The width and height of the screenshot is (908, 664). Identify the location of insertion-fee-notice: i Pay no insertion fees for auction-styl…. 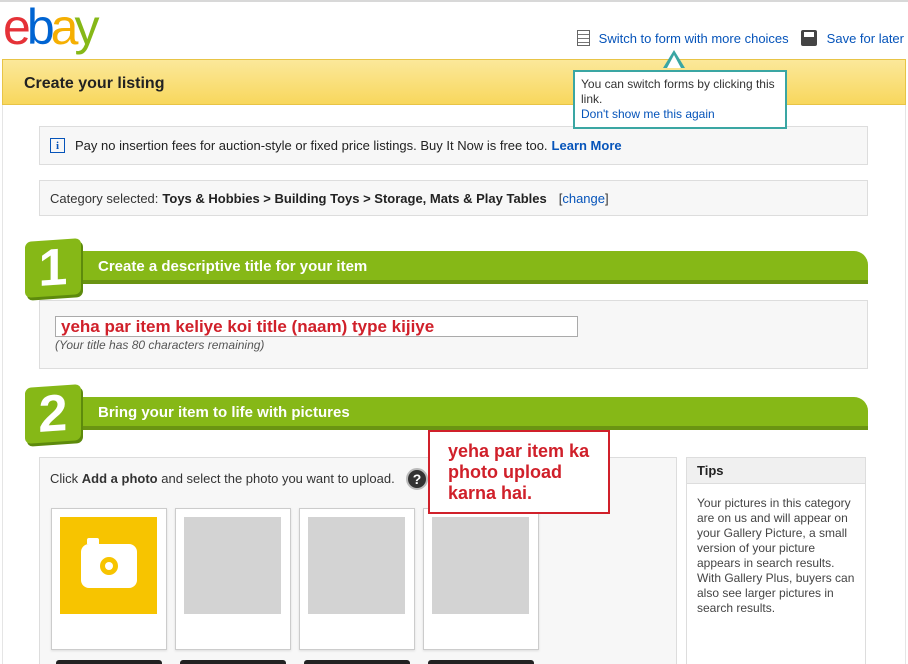
(453, 145).